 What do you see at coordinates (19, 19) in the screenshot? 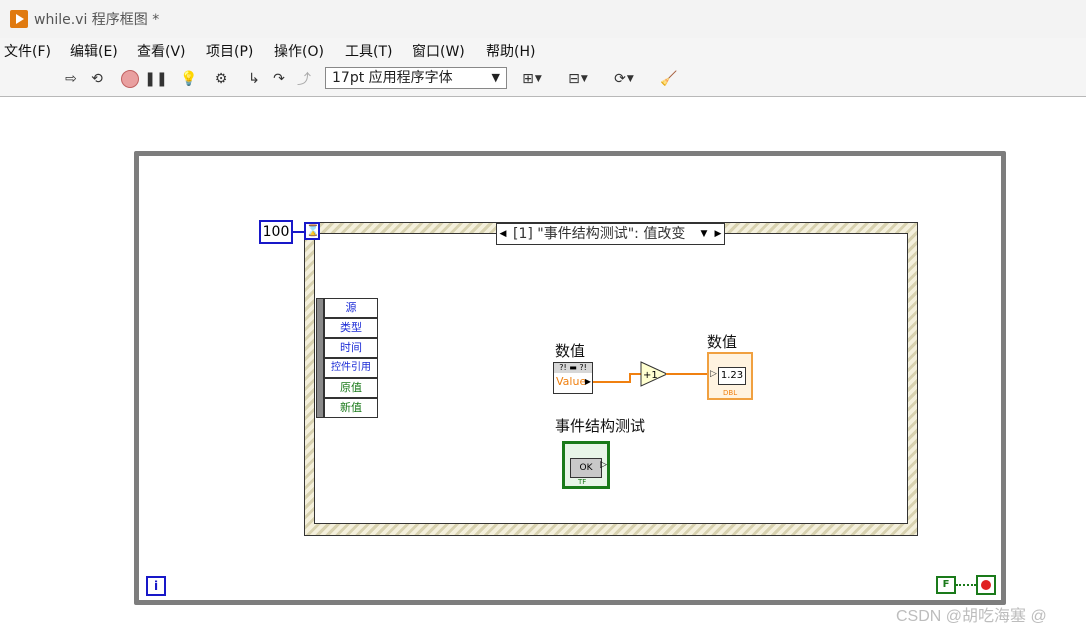
I see `labview-app-icon` at bounding box center [19, 19].